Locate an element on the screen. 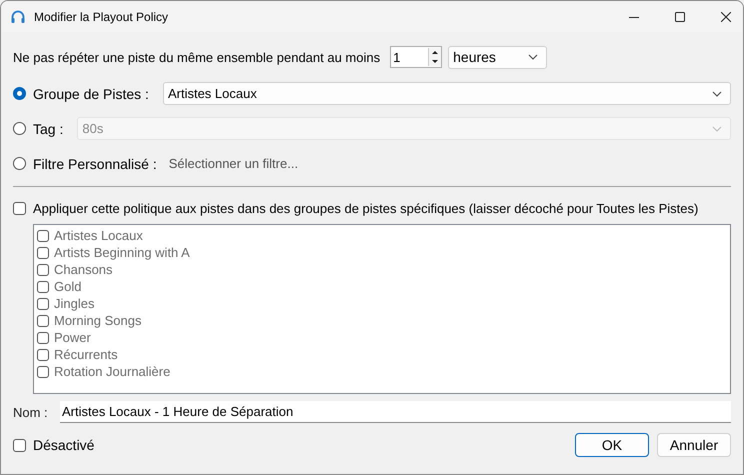  name-label: Nom : is located at coordinates (31, 412).